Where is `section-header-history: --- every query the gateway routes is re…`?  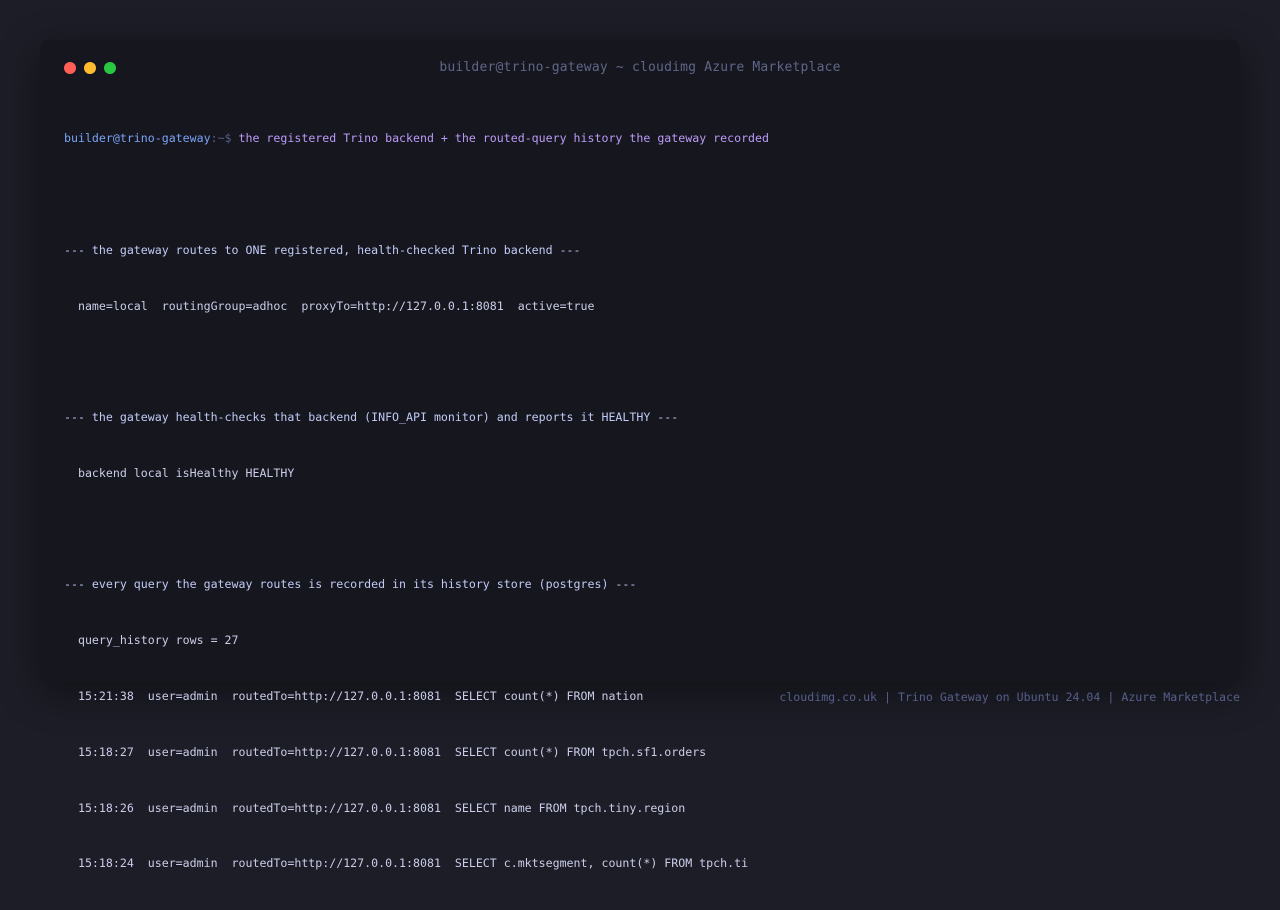 section-header-history: --- every query the gateway routes is re… is located at coordinates (350, 584).